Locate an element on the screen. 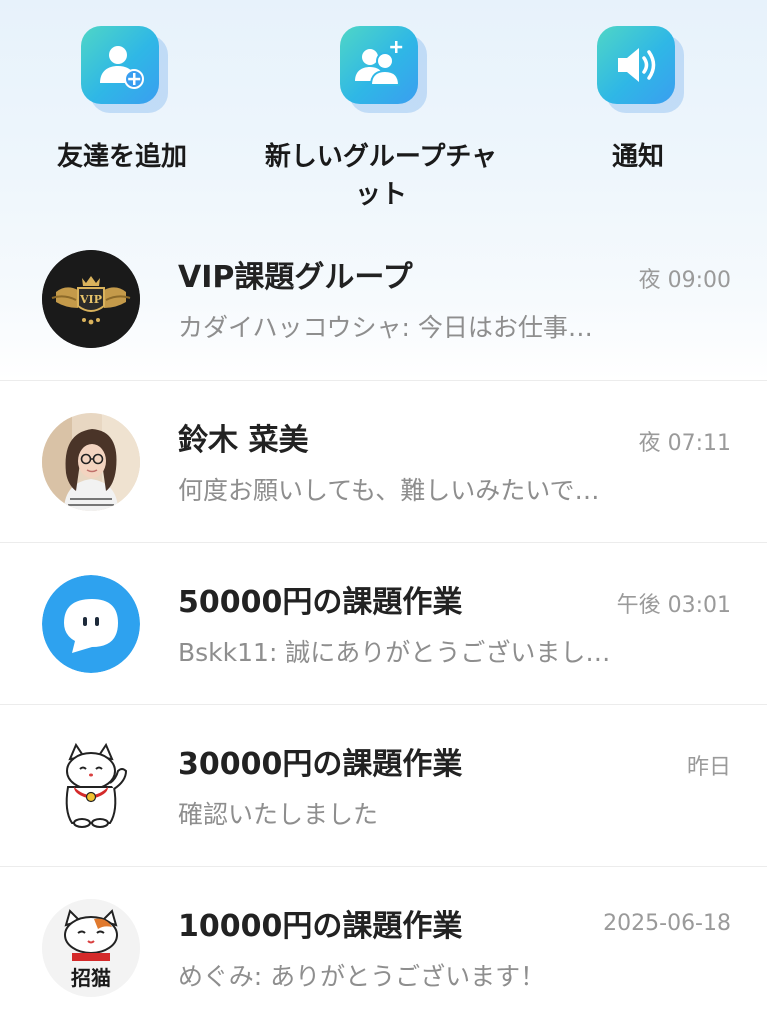 The height and width of the screenshot is (1024, 767). chat-time: 昨日 is located at coordinates (708, 767).